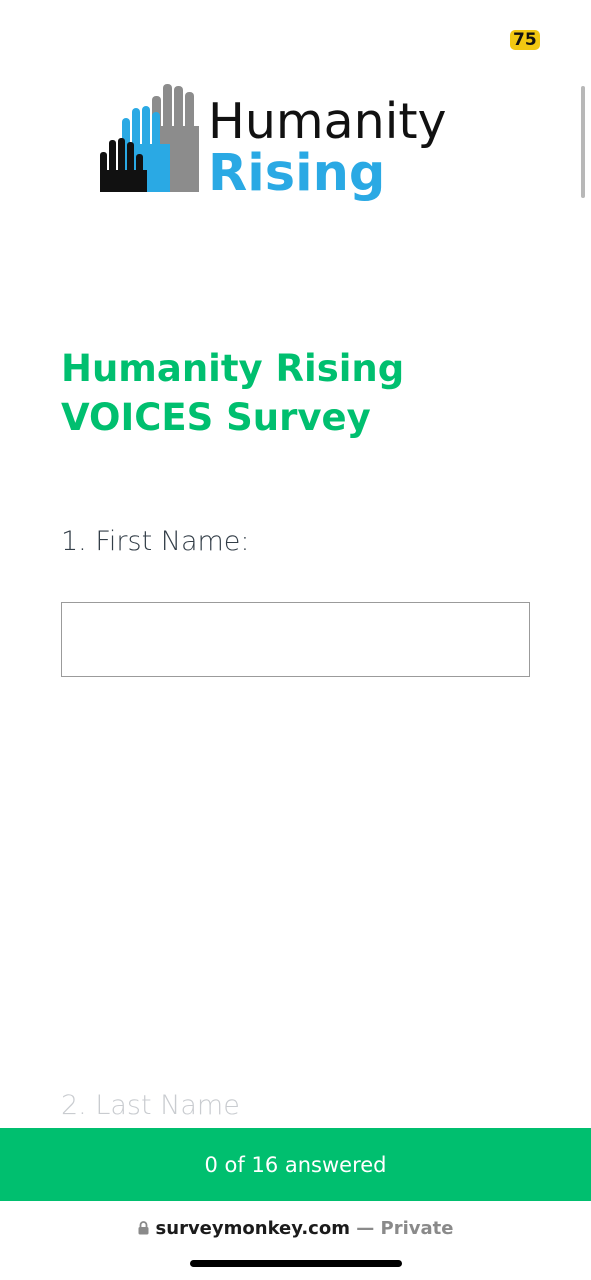  I want to click on question-1-label: 1. First Name:, so click(155, 541).